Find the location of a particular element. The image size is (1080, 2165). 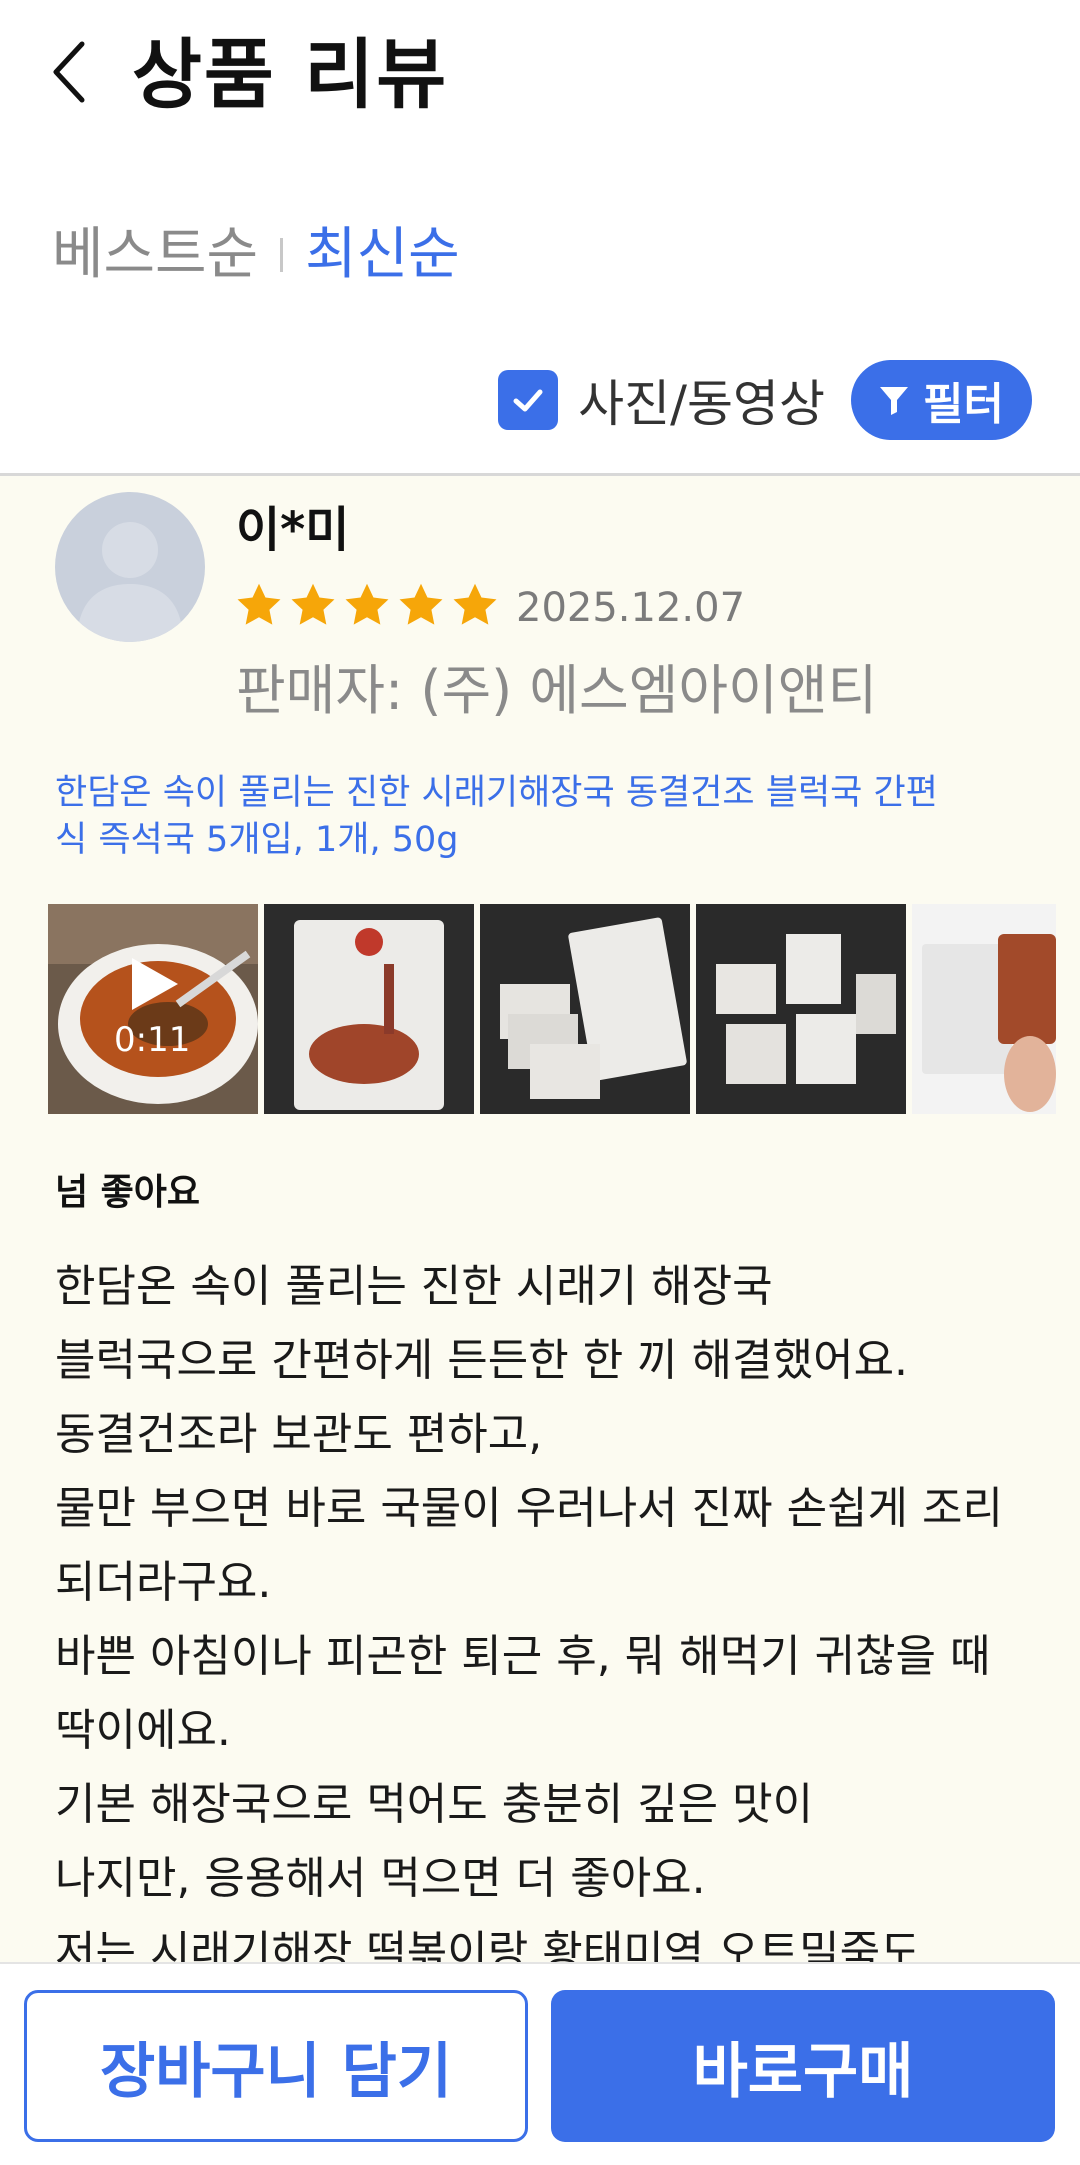

photo-video-label: 사진/동영상 is located at coordinates (701, 400).